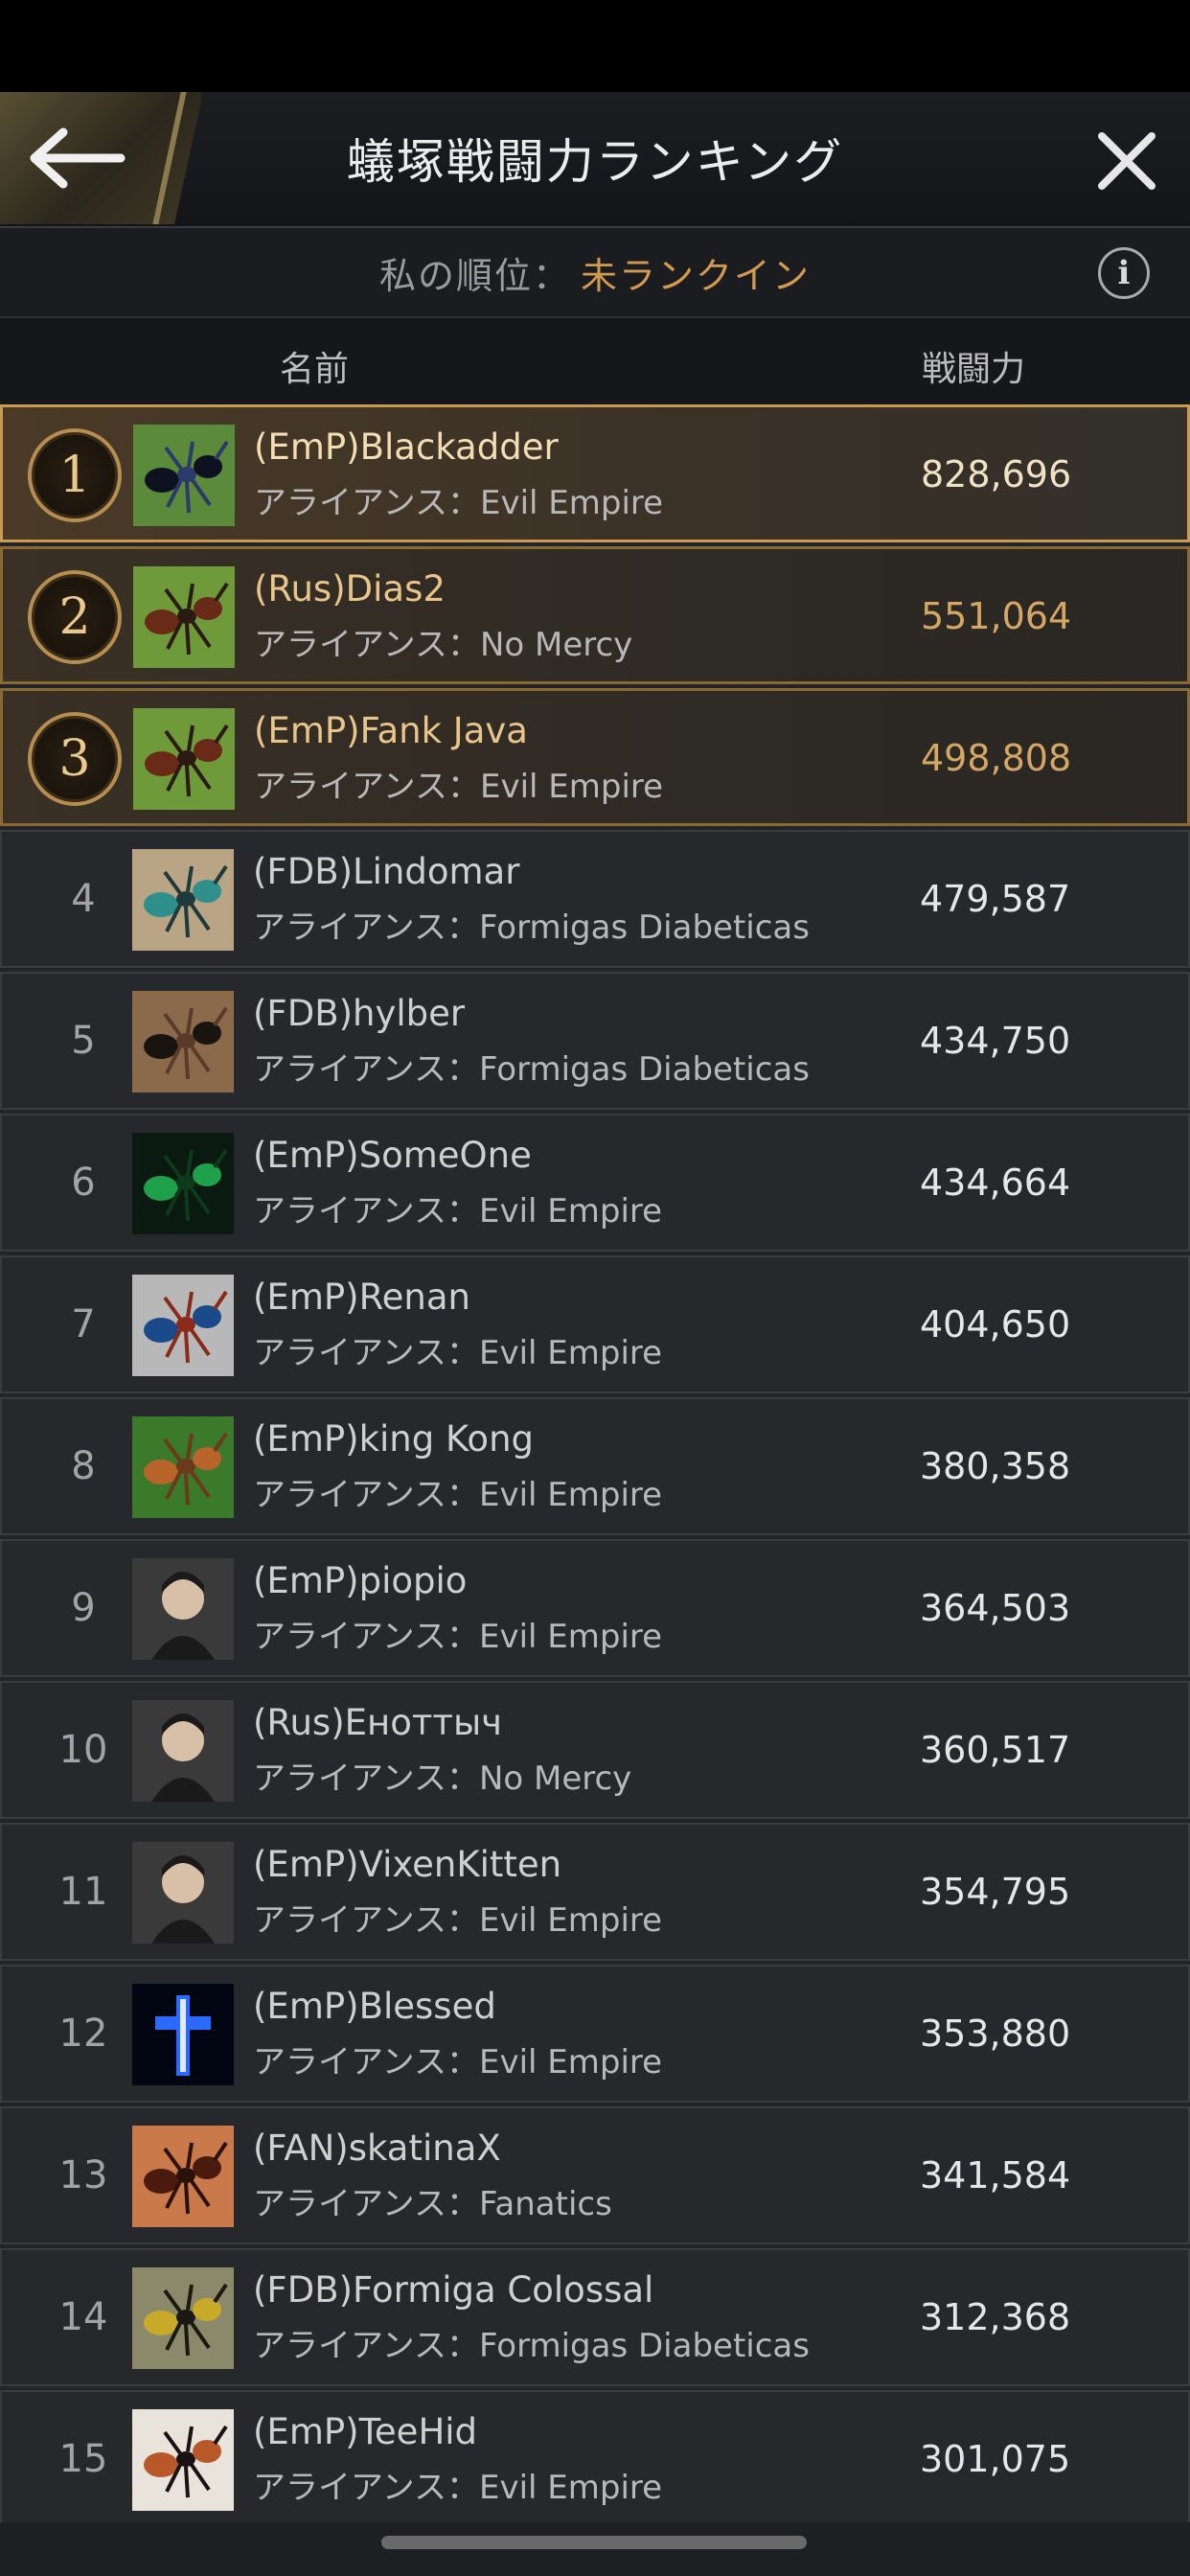 The height and width of the screenshot is (2576, 1190). What do you see at coordinates (359, 1013) in the screenshot?
I see `player-name: (FDB)hylber` at bounding box center [359, 1013].